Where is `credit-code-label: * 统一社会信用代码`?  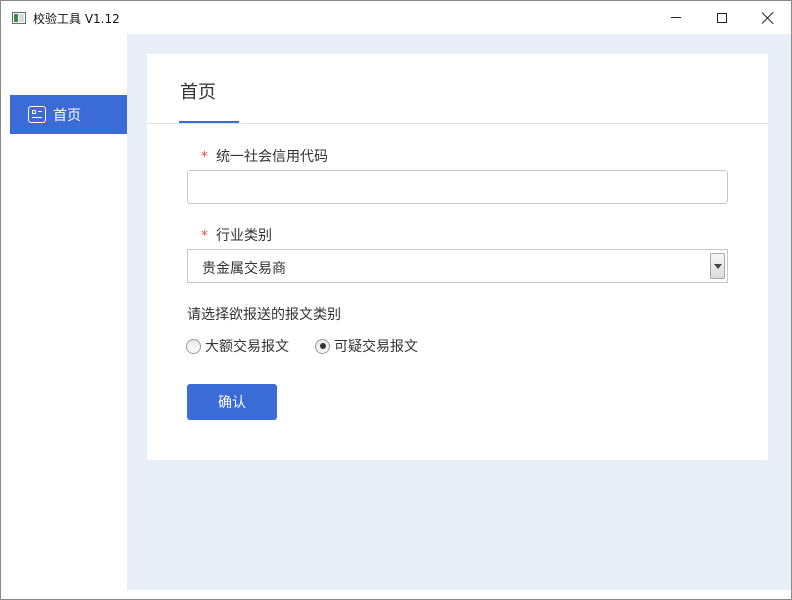 credit-code-label: * 统一社会信用代码 is located at coordinates (264, 157).